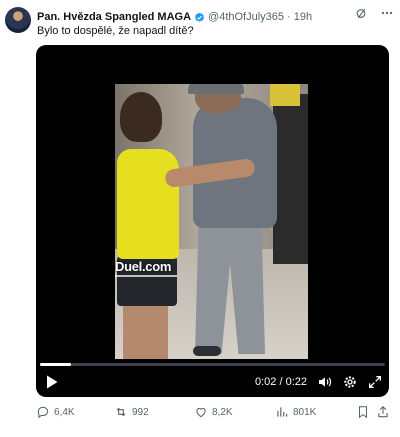  Describe the element at coordinates (374, 13) in the screenshot. I see `header-actions` at that location.